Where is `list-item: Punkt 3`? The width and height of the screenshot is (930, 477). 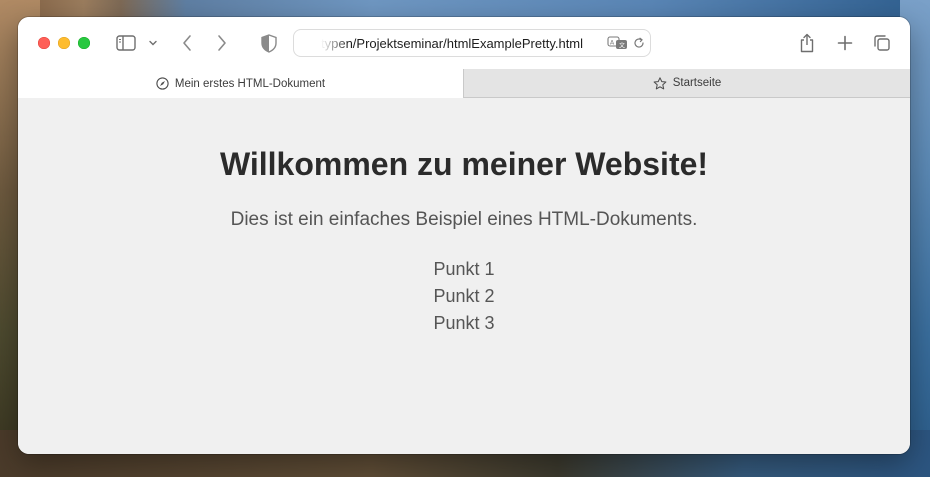 list-item: Punkt 3 is located at coordinates (464, 323).